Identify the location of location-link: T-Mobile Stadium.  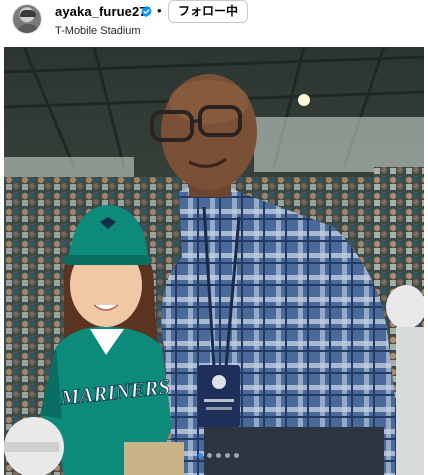
(98, 31).